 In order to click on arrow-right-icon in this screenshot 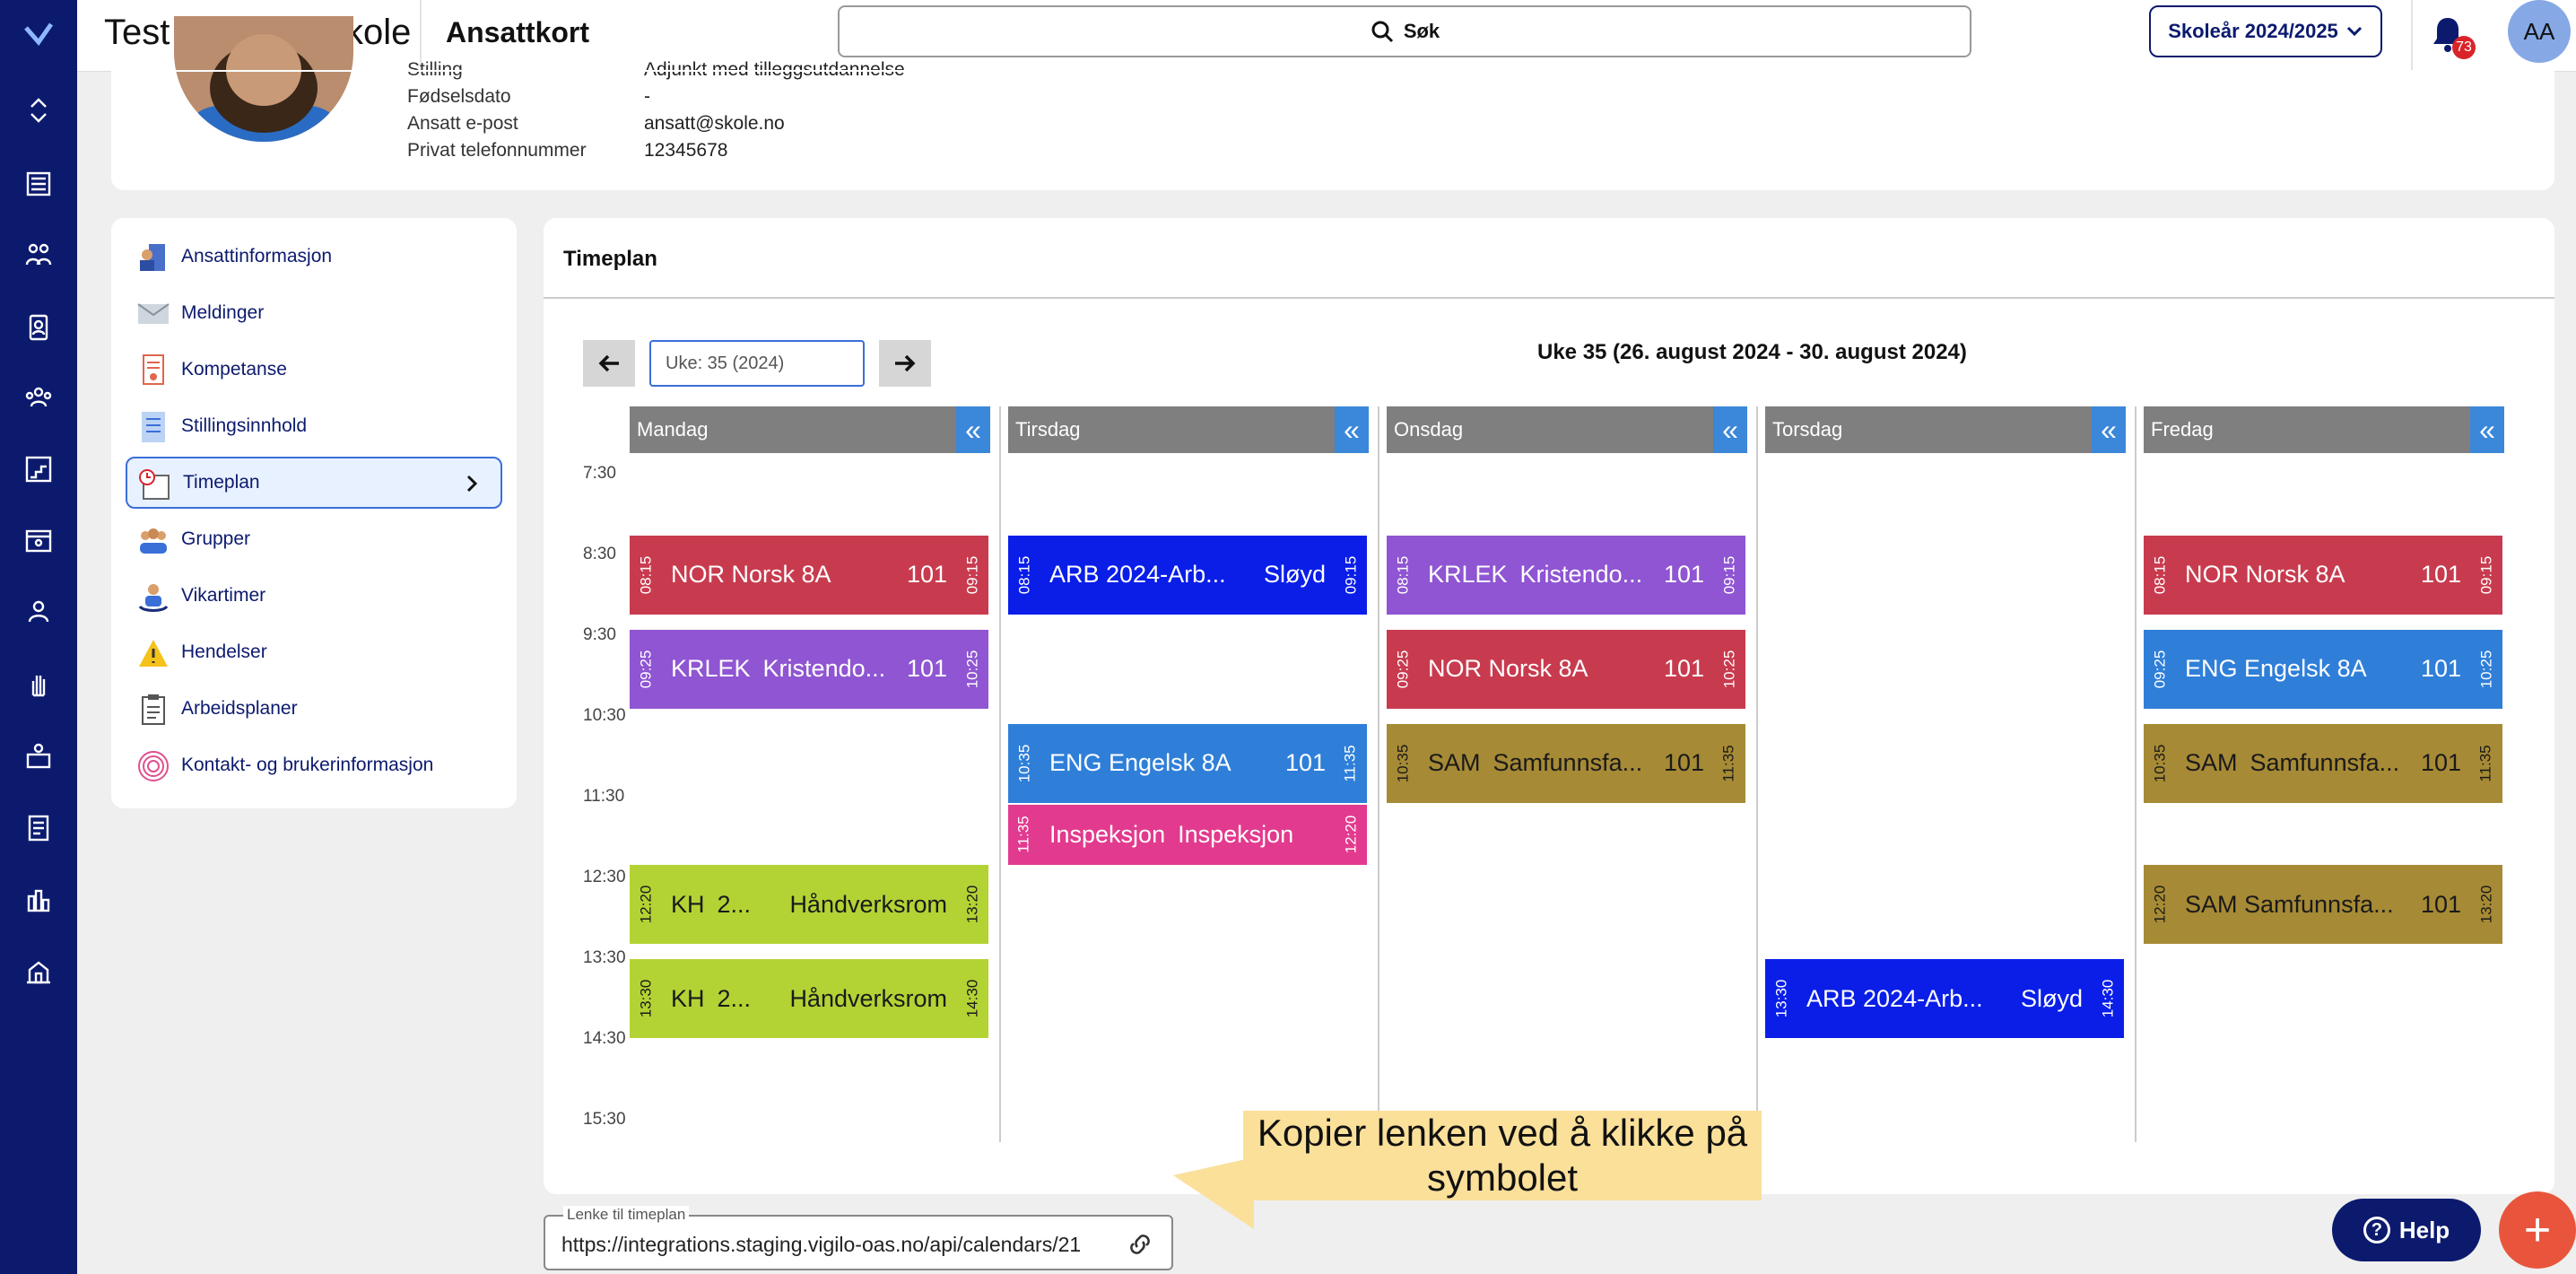, I will do `click(905, 363)`.